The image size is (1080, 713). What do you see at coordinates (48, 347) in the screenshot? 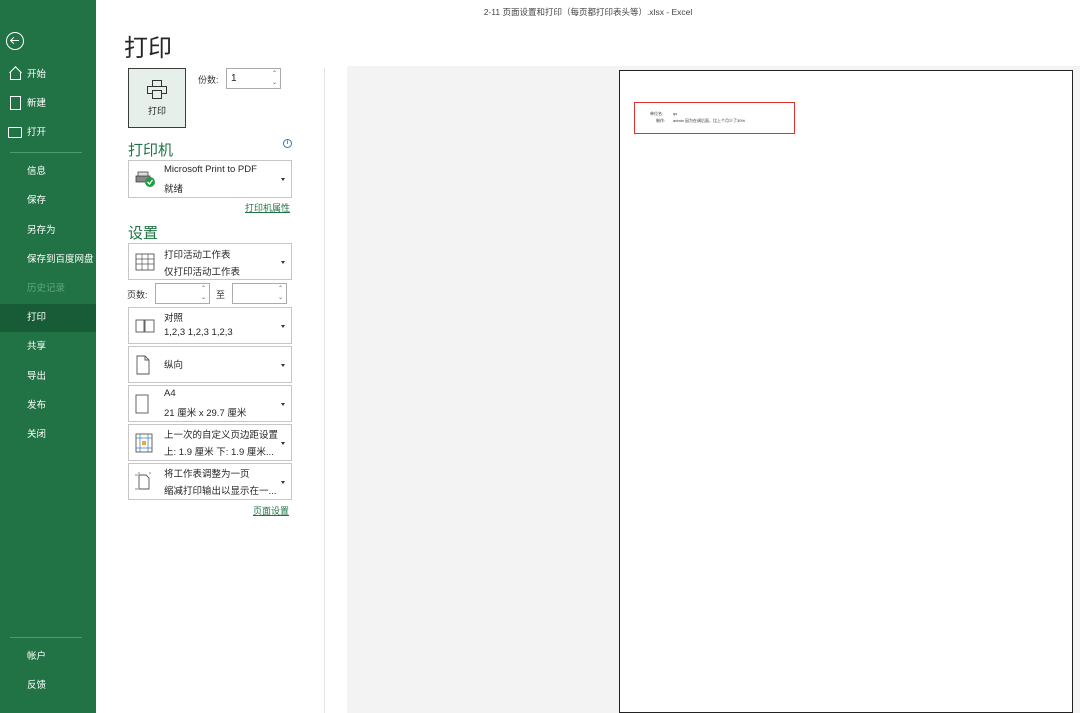
I see `sidebar-item-share: 共享` at bounding box center [48, 347].